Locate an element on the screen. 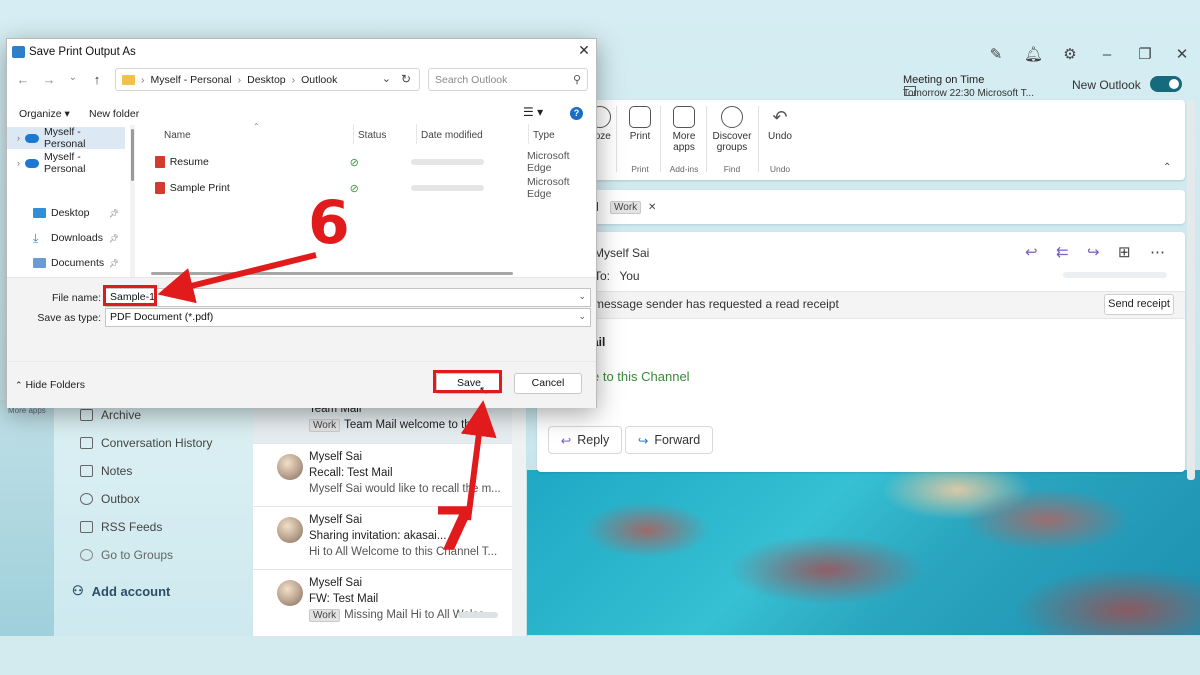 This screenshot has width=1200, height=675. annotation-arrows is located at coordinates (327, 386).